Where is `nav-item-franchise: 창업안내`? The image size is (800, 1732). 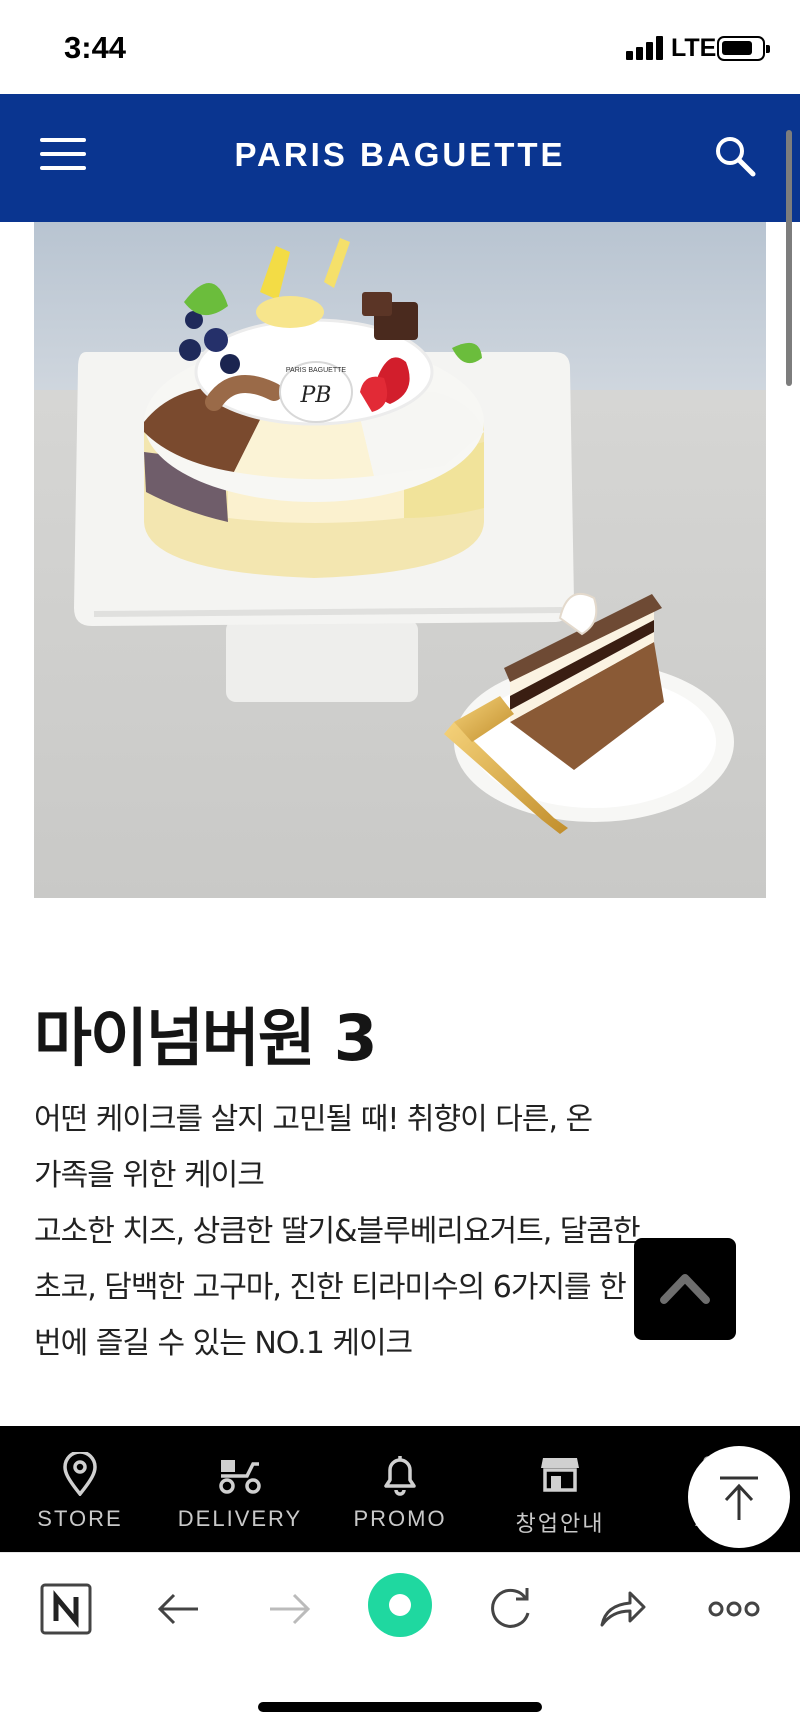
nav-item-franchise: 창업안내 is located at coordinates (560, 1489).